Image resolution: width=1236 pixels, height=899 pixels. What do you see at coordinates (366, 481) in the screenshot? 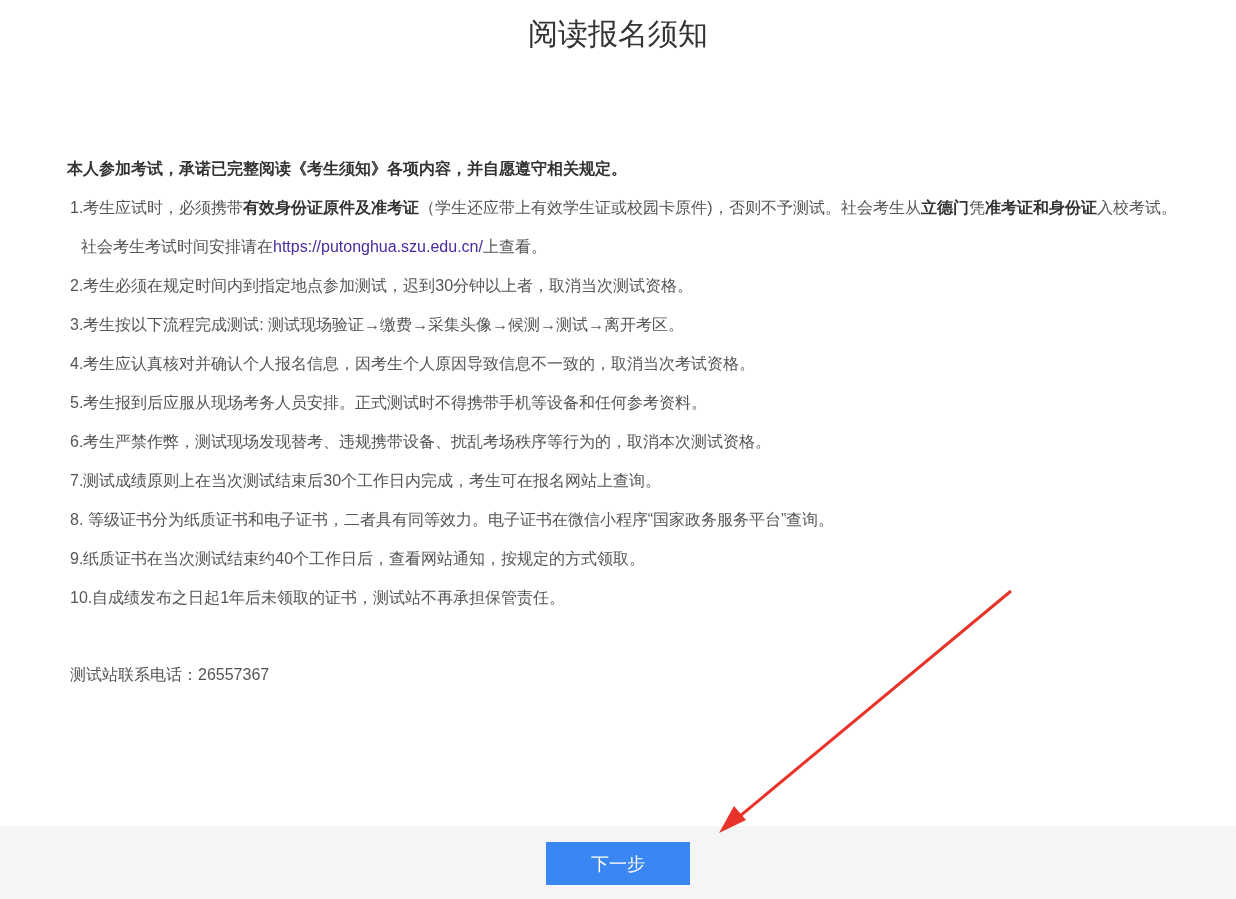
I see `notice-item: 7.测试成绩原则上在当次测试结束后30个工作日内完成，考生可在报名网站上查询。` at bounding box center [366, 481].